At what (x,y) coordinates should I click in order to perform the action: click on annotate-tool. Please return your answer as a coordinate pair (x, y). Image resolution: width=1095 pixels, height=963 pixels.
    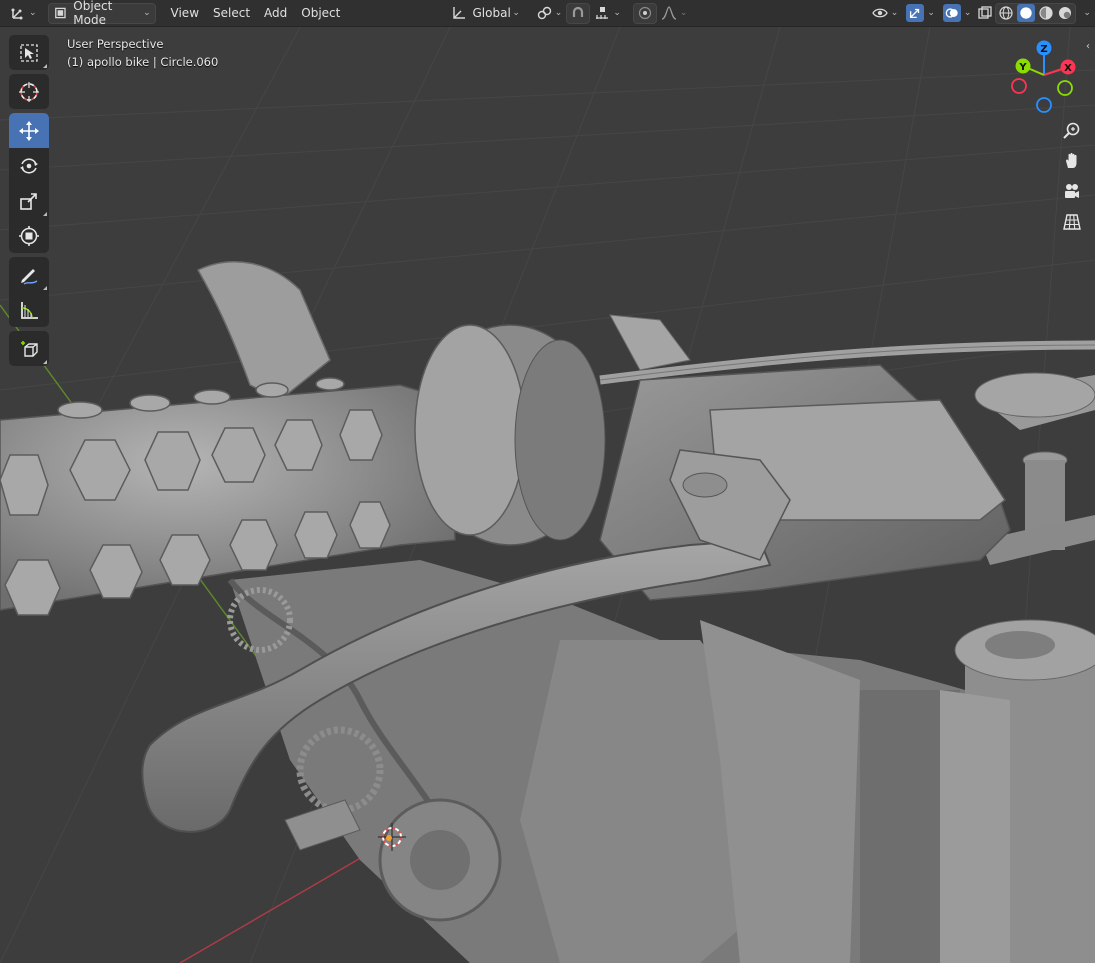
    Looking at the image, I should click on (29, 274).